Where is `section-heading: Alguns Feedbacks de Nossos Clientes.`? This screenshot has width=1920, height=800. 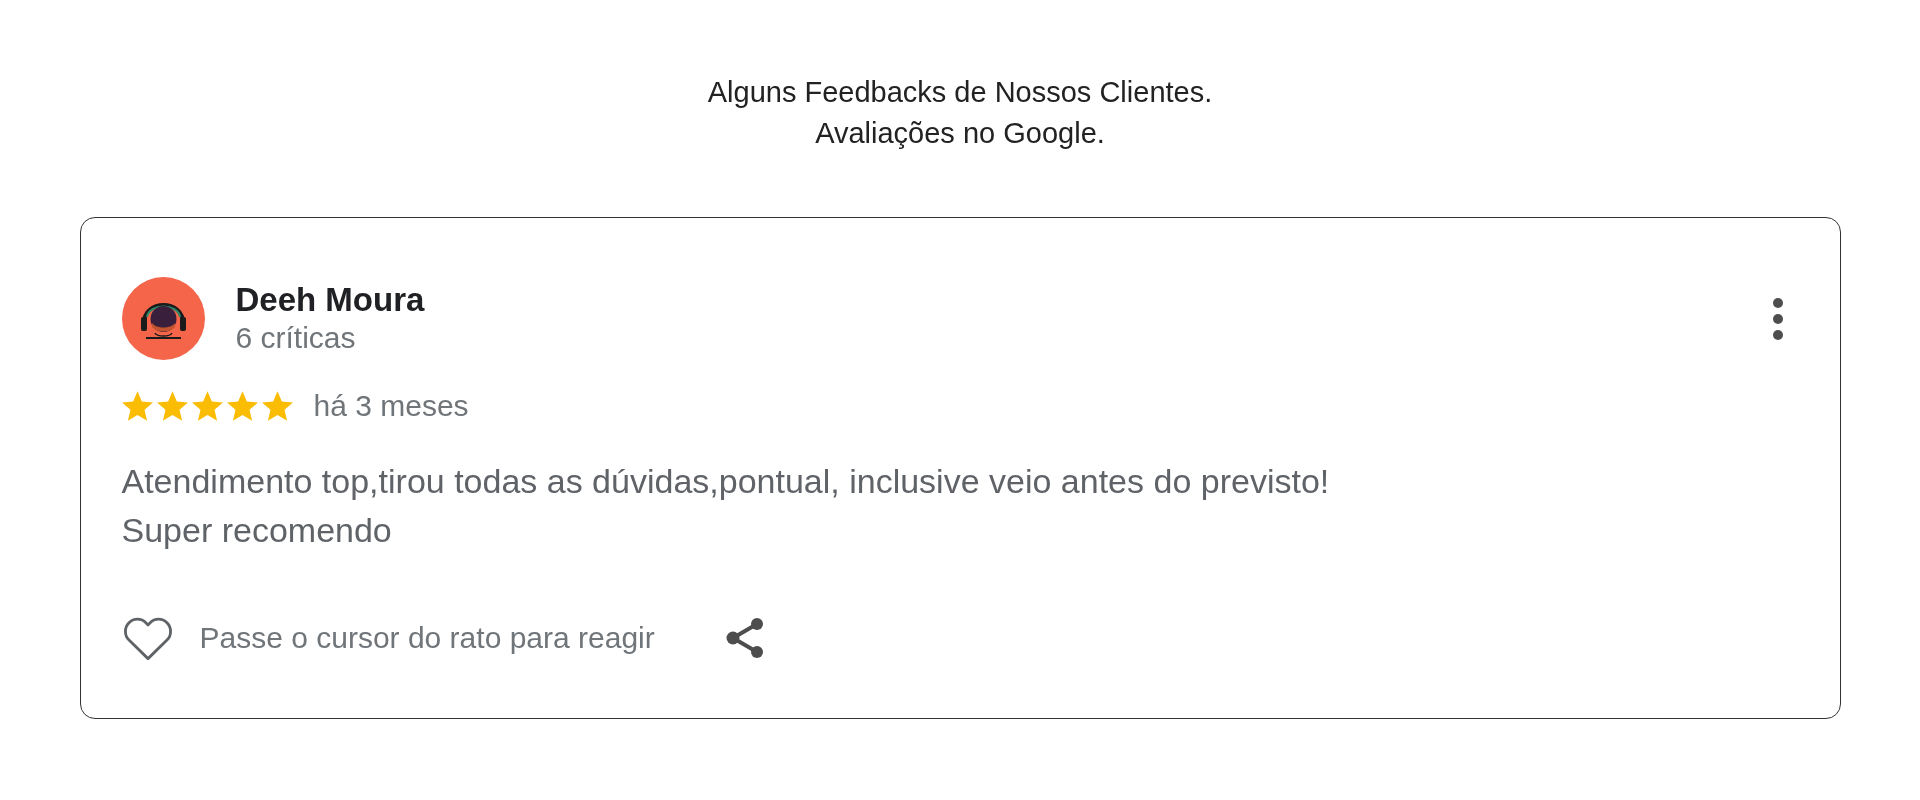 section-heading: Alguns Feedbacks de Nossos Clientes. is located at coordinates (960, 92).